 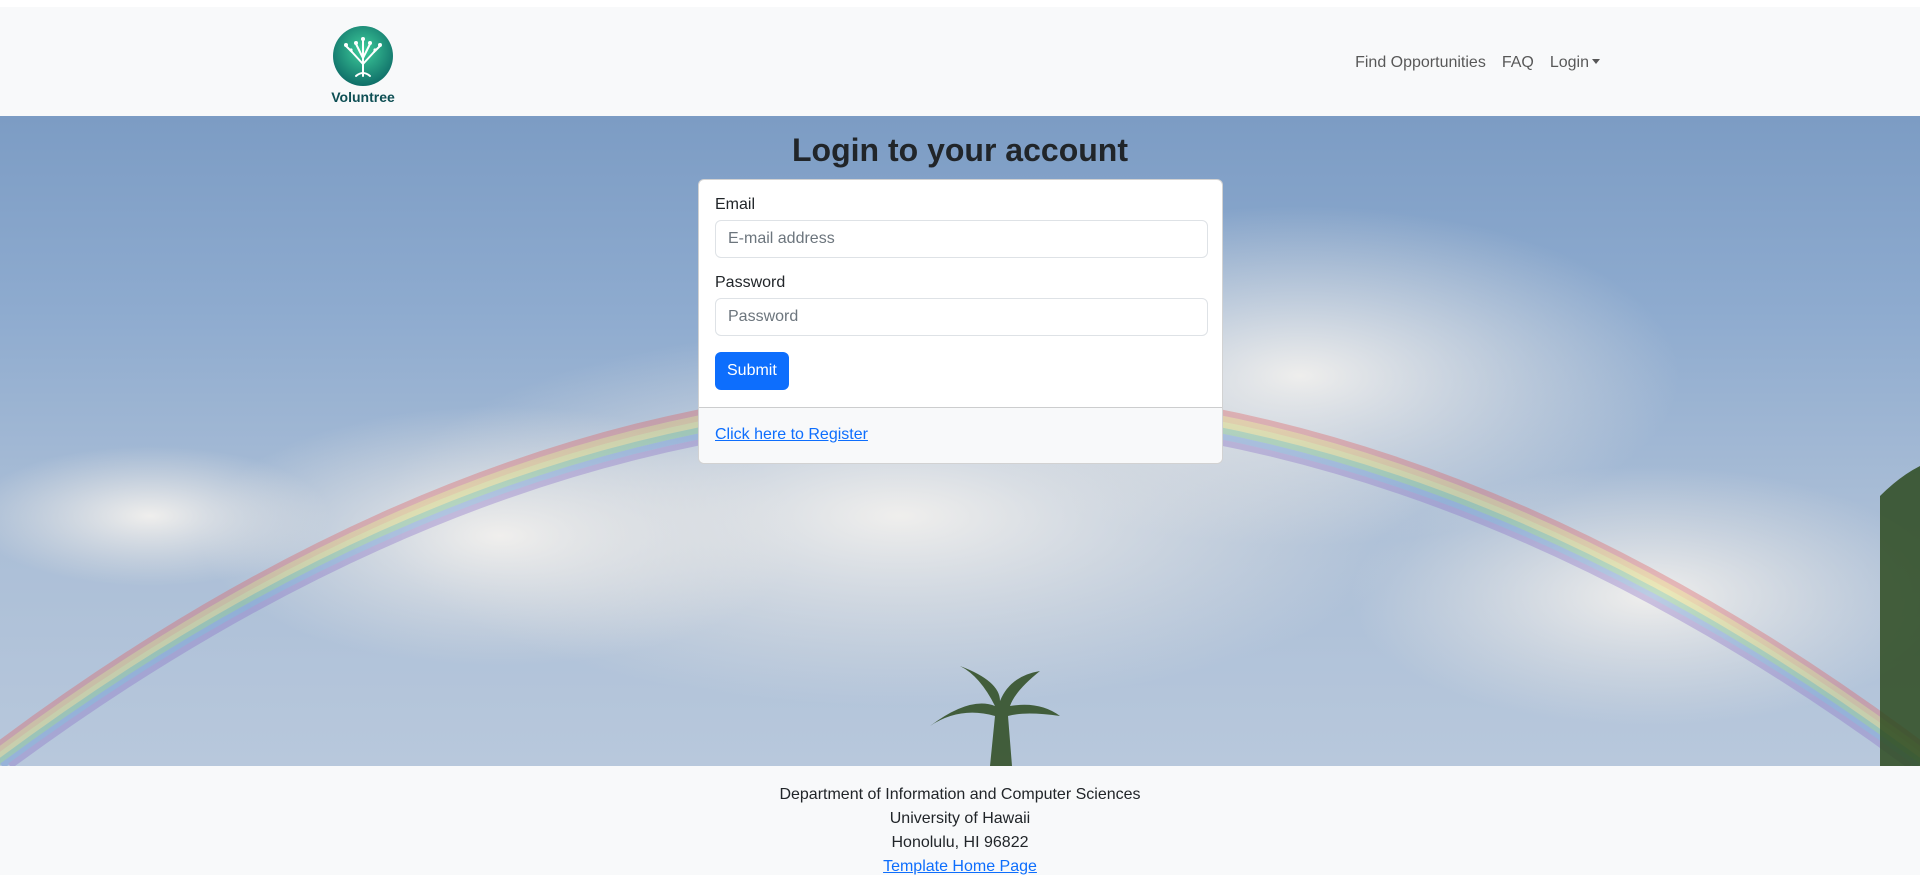 I want to click on register-link: Click here to Register, so click(x=791, y=434).